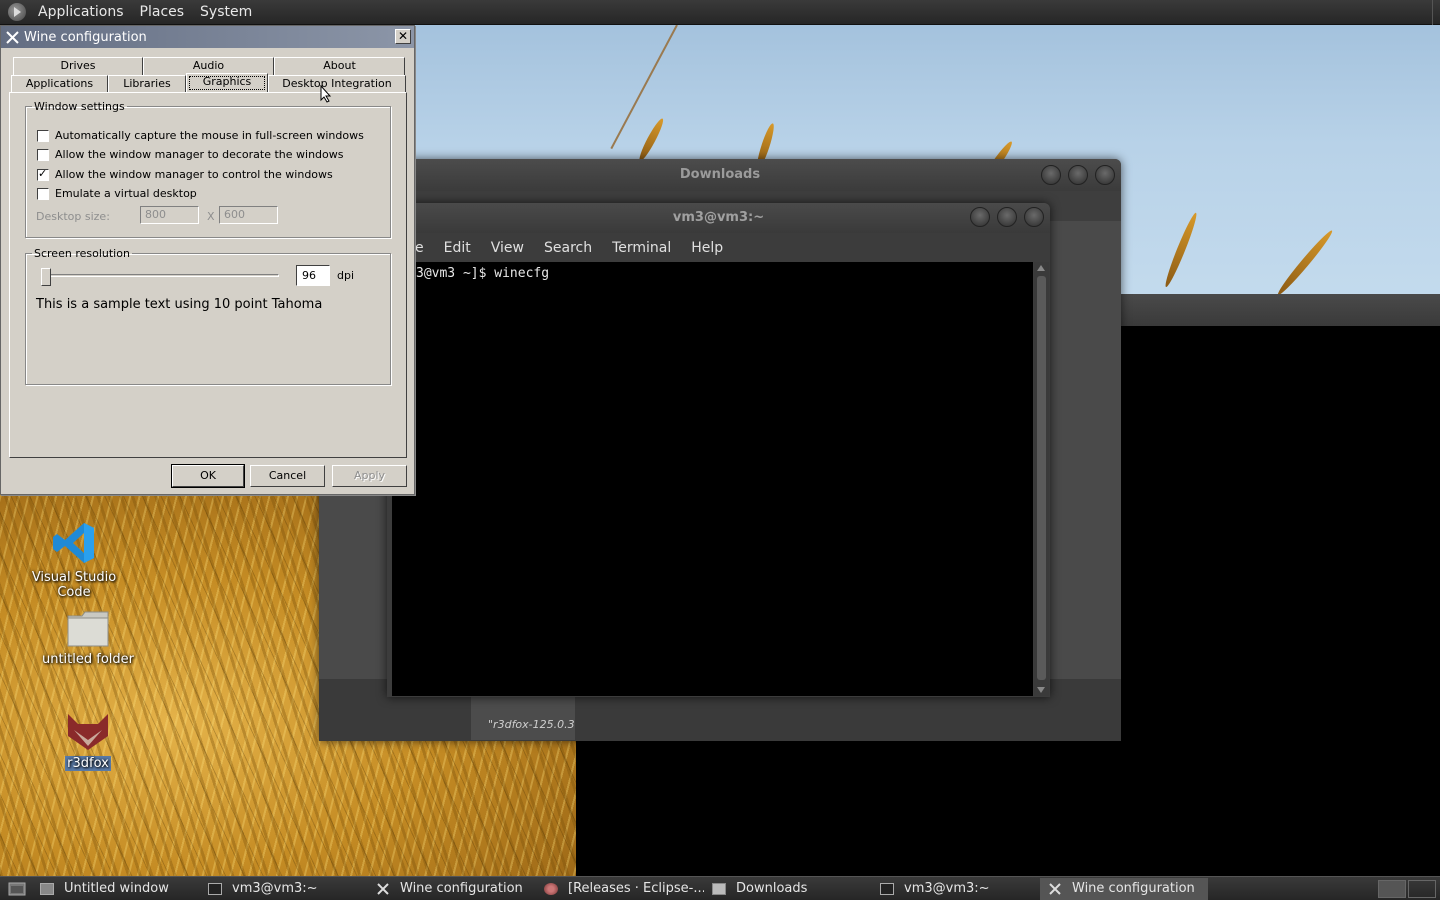  What do you see at coordinates (208, 476) in the screenshot?
I see `ok-button: OK` at bounding box center [208, 476].